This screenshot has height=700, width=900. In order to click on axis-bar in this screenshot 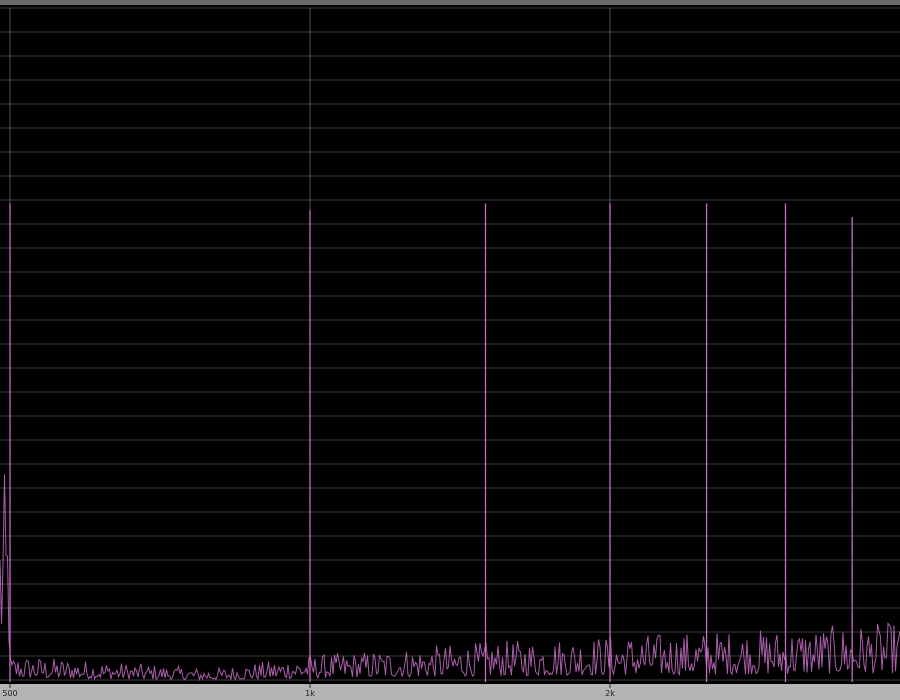, I will do `click(450, 692)`.